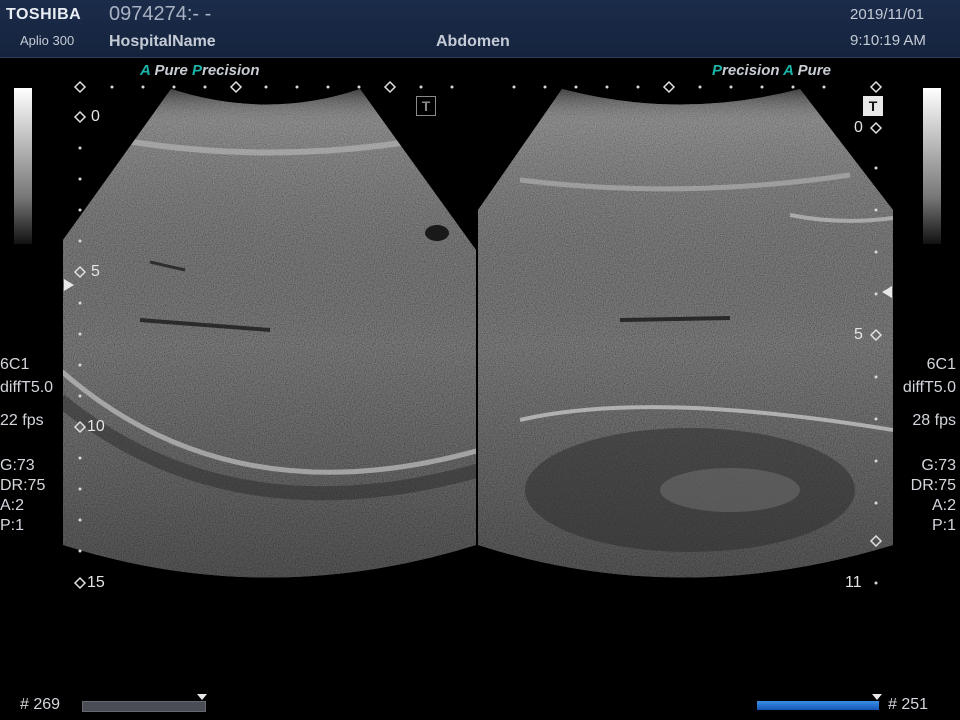 The height and width of the screenshot is (720, 960). What do you see at coordinates (12, 525) in the screenshot?
I see `left-p-param: P:1` at bounding box center [12, 525].